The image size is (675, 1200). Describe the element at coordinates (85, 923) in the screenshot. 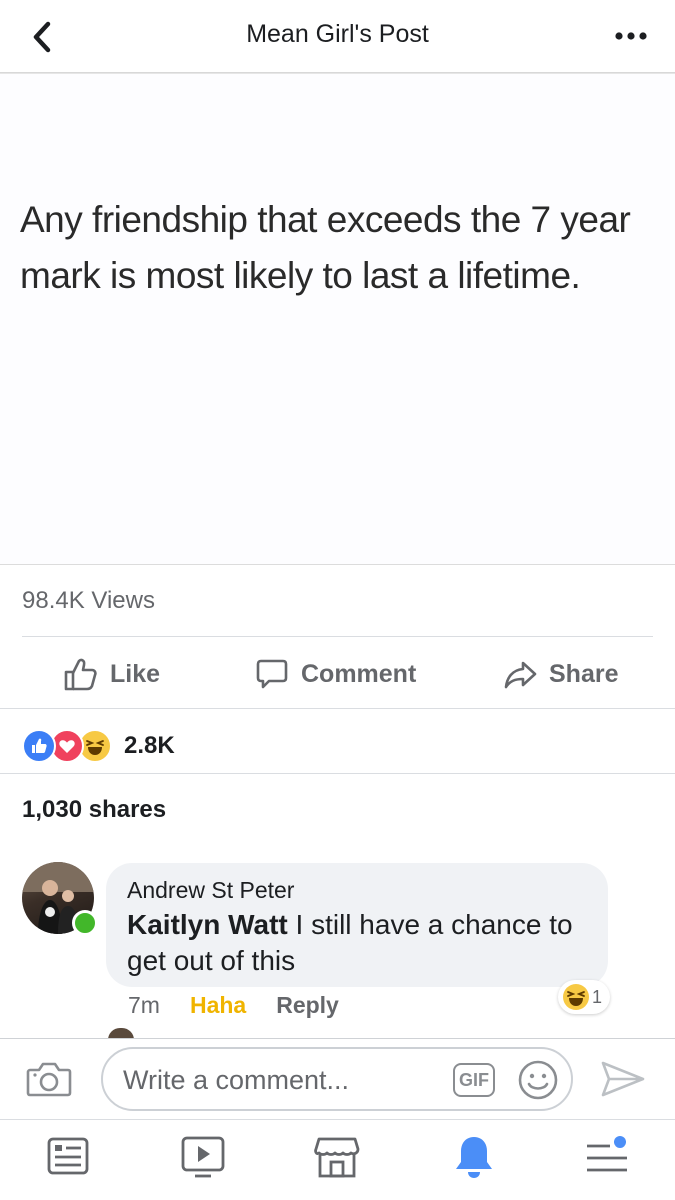

I see `online-status-indicator` at that location.